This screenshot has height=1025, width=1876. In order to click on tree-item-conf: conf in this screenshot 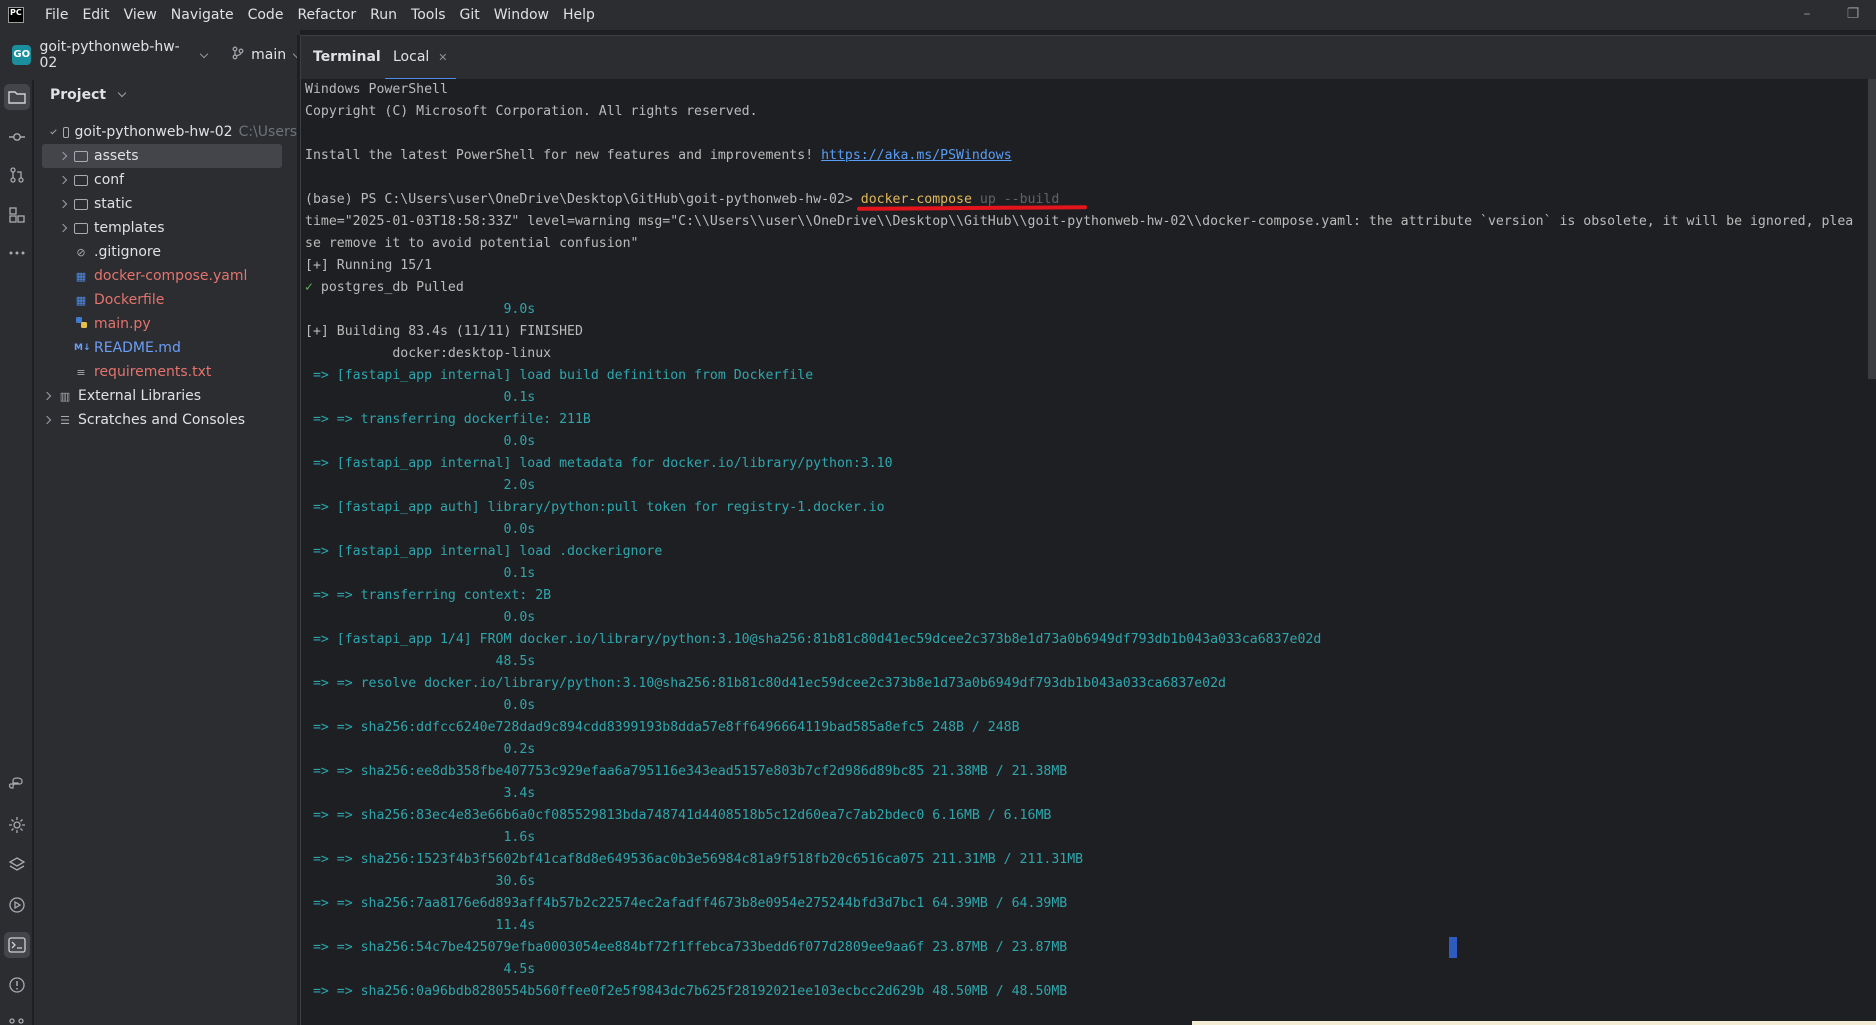, I will do `click(165, 180)`.